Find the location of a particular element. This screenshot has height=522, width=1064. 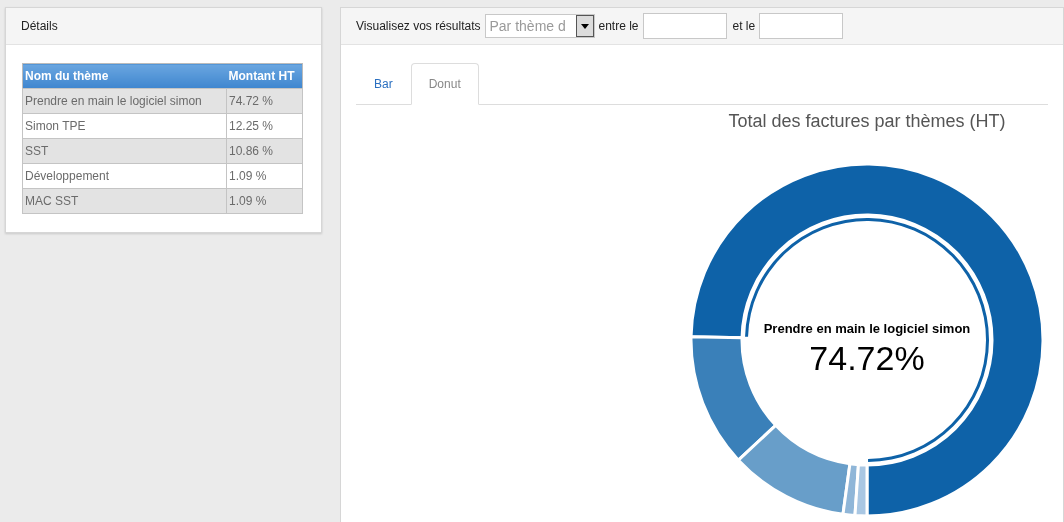

table-cell: 10.86 % is located at coordinates (264, 151).